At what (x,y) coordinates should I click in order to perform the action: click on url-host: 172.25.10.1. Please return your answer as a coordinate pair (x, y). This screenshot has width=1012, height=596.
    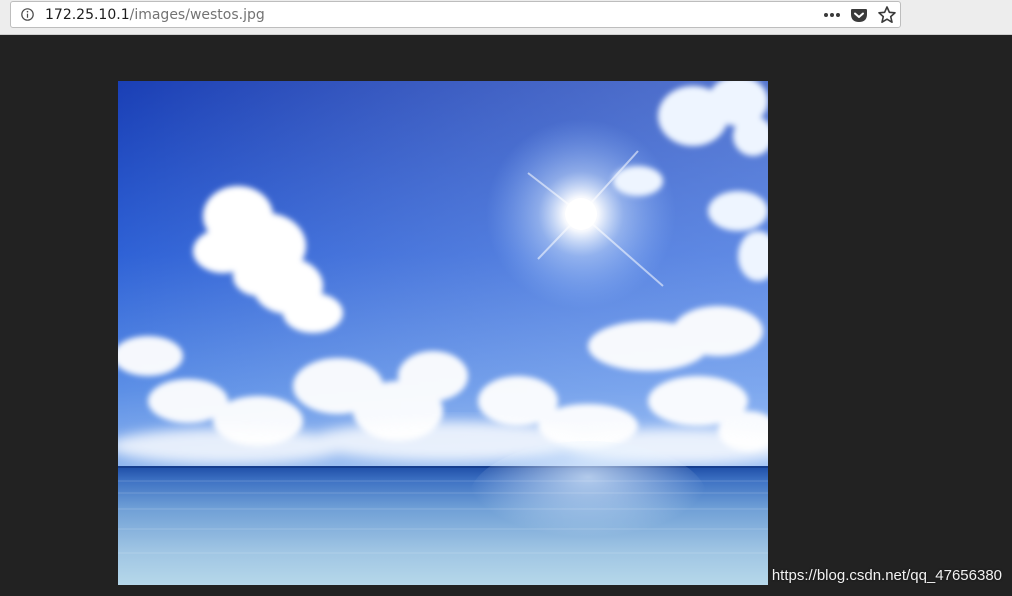
    Looking at the image, I should click on (87, 15).